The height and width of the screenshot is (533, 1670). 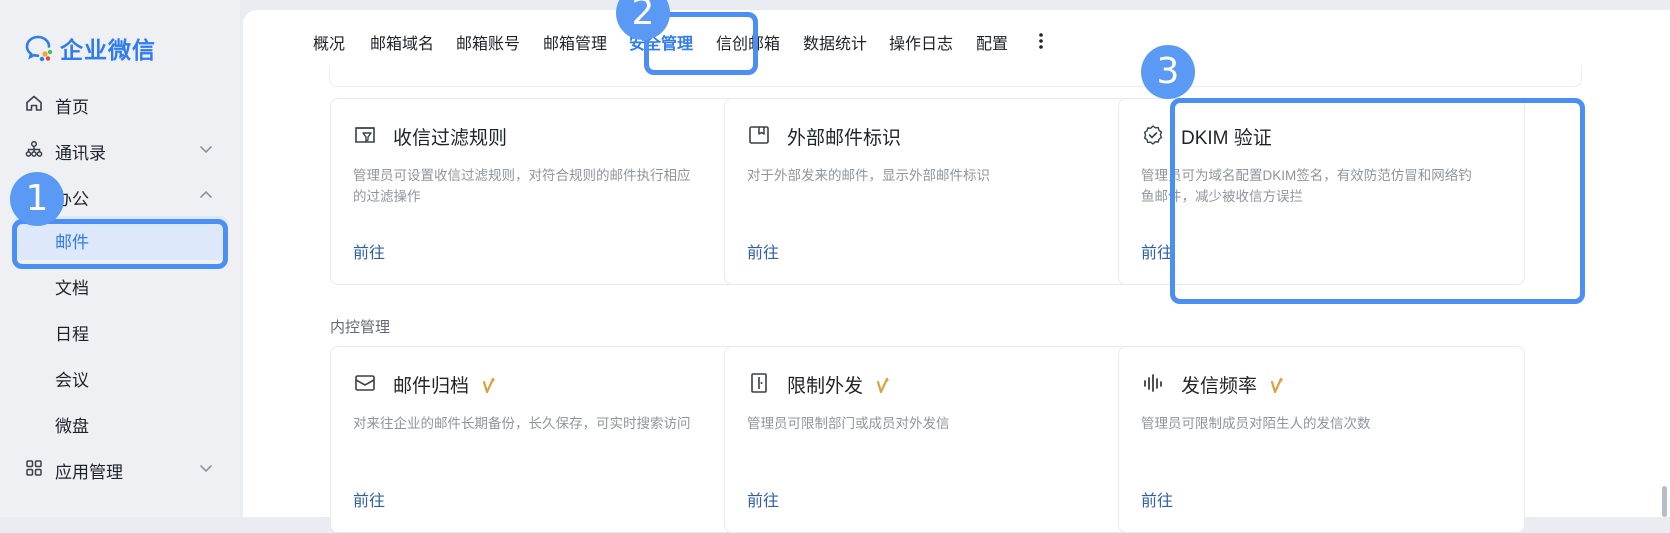 I want to click on card-description: 管理员可设置收信过滤规则，对符合规则的邮件执行相应的过滤操作, so click(x=522, y=186).